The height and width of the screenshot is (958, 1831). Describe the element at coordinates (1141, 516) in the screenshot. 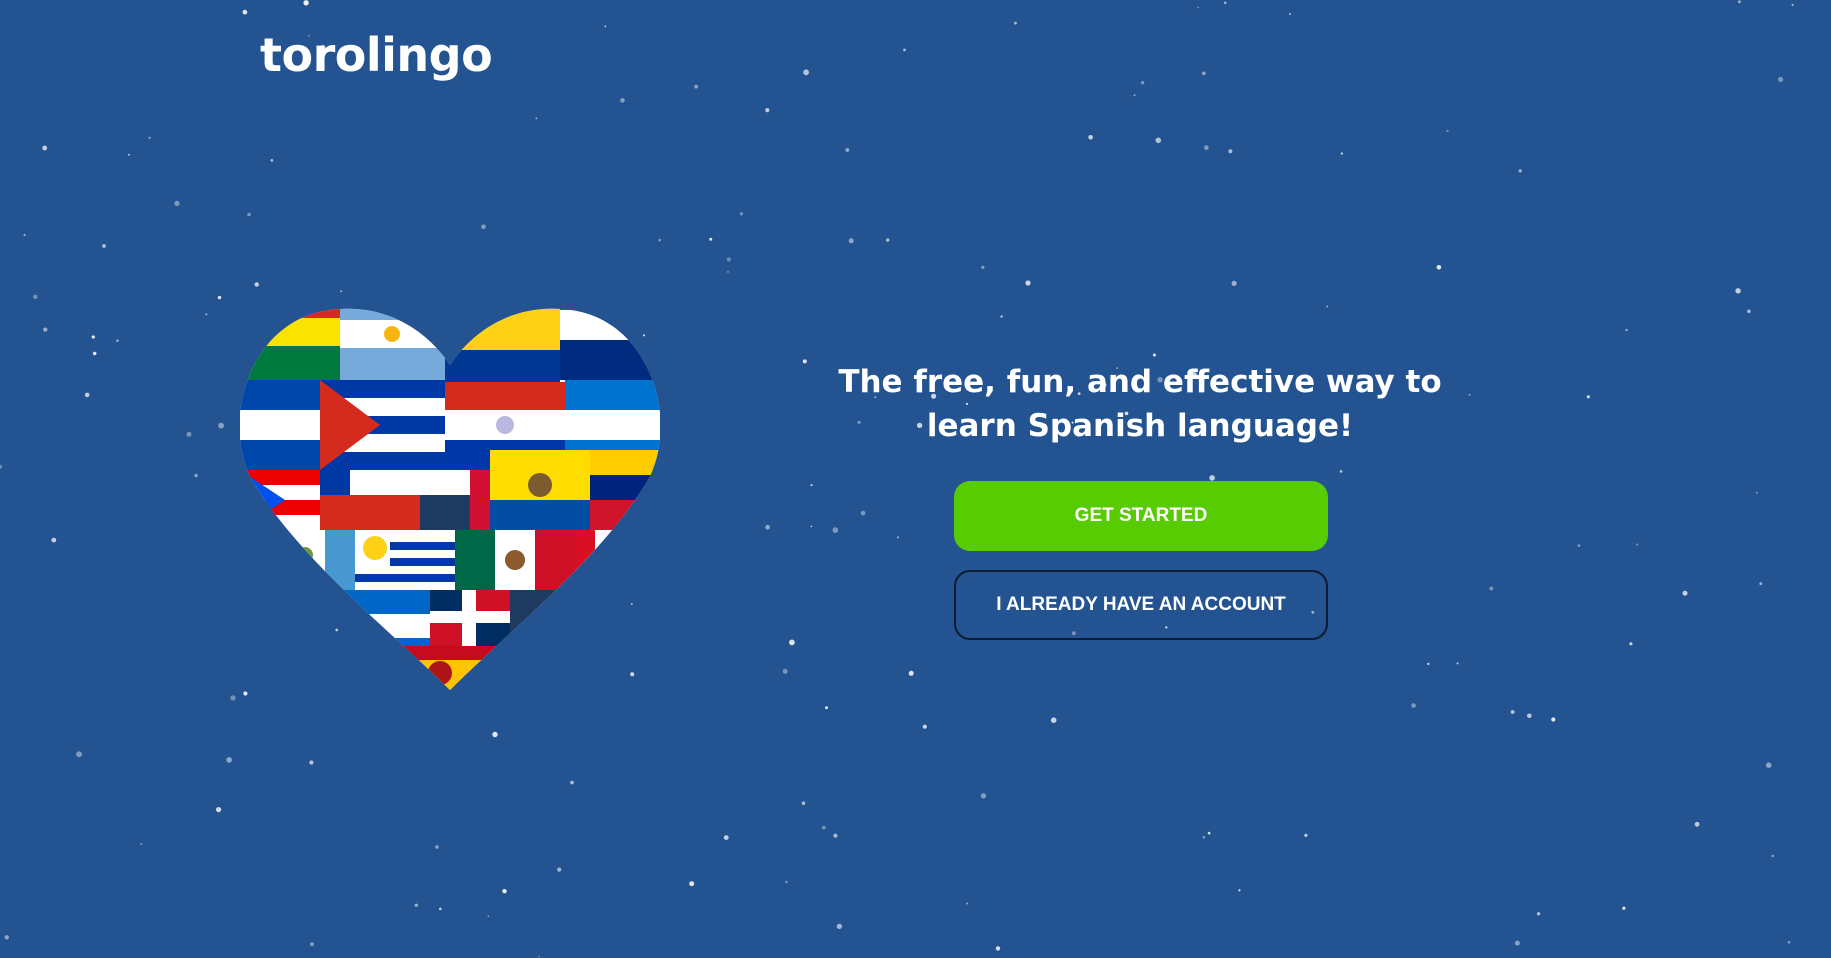

I see `get-started-button: GET STARTED` at that location.